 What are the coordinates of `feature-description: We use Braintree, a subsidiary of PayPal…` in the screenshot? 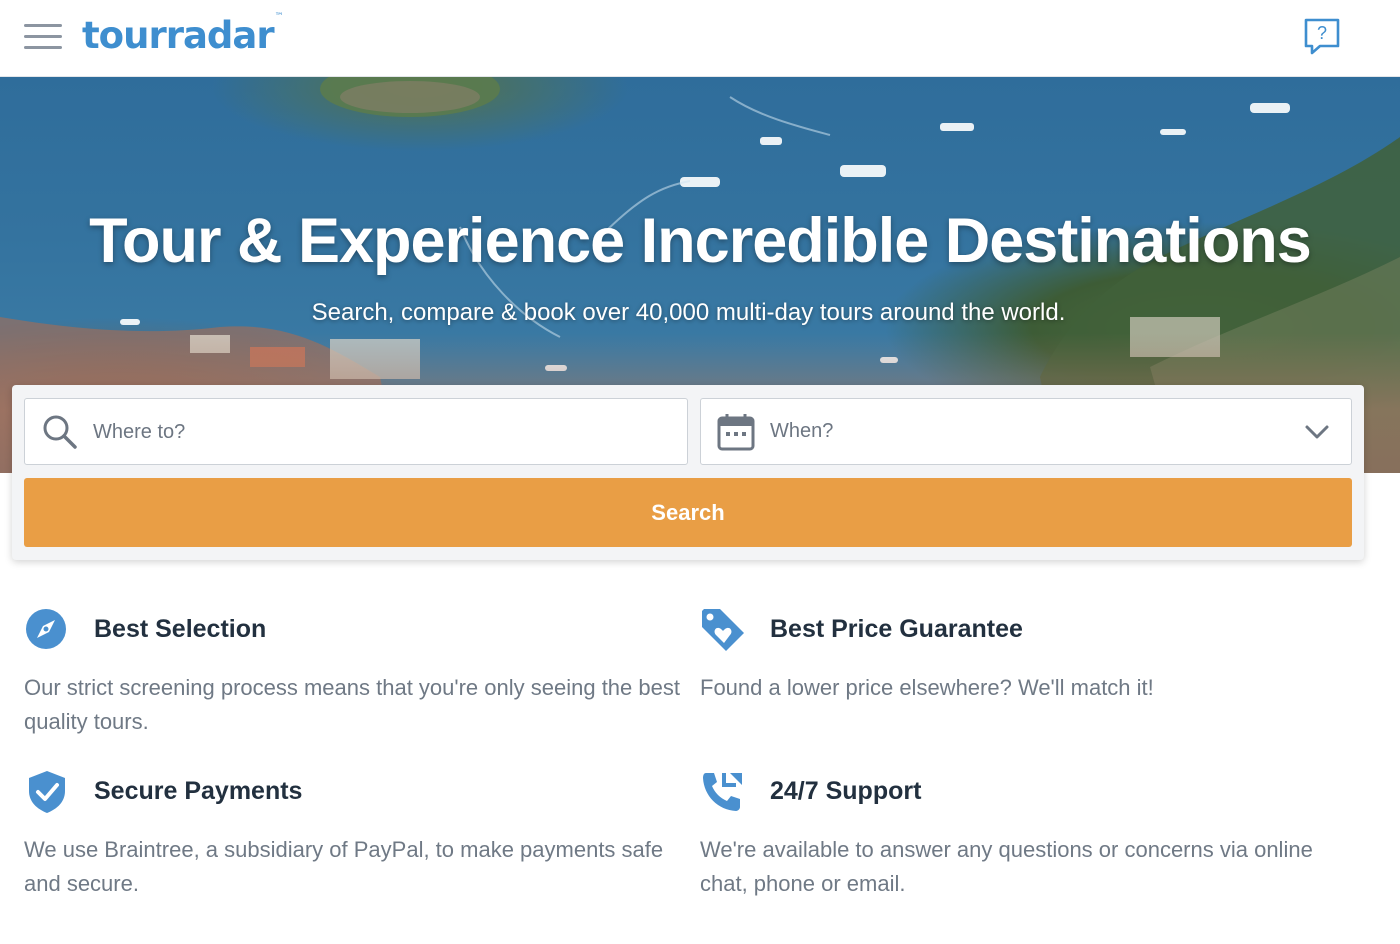 It's located at (344, 866).